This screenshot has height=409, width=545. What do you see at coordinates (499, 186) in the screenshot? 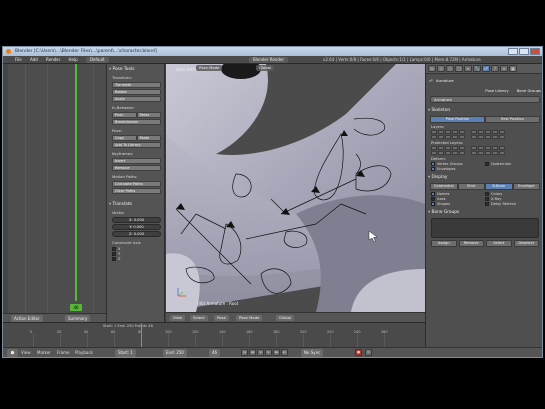
I see `b-bone-button: B-Bone` at bounding box center [499, 186].